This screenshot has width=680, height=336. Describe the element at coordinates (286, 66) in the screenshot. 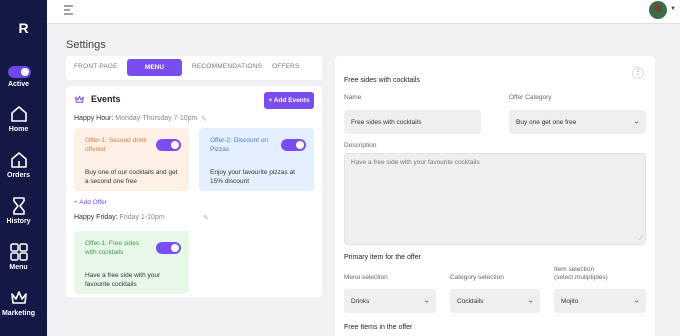

I see `tab-offers: OFFERS` at that location.